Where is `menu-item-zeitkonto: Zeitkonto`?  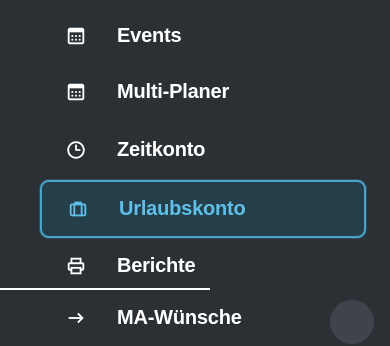 menu-item-zeitkonto: Zeitkonto is located at coordinates (203, 150).